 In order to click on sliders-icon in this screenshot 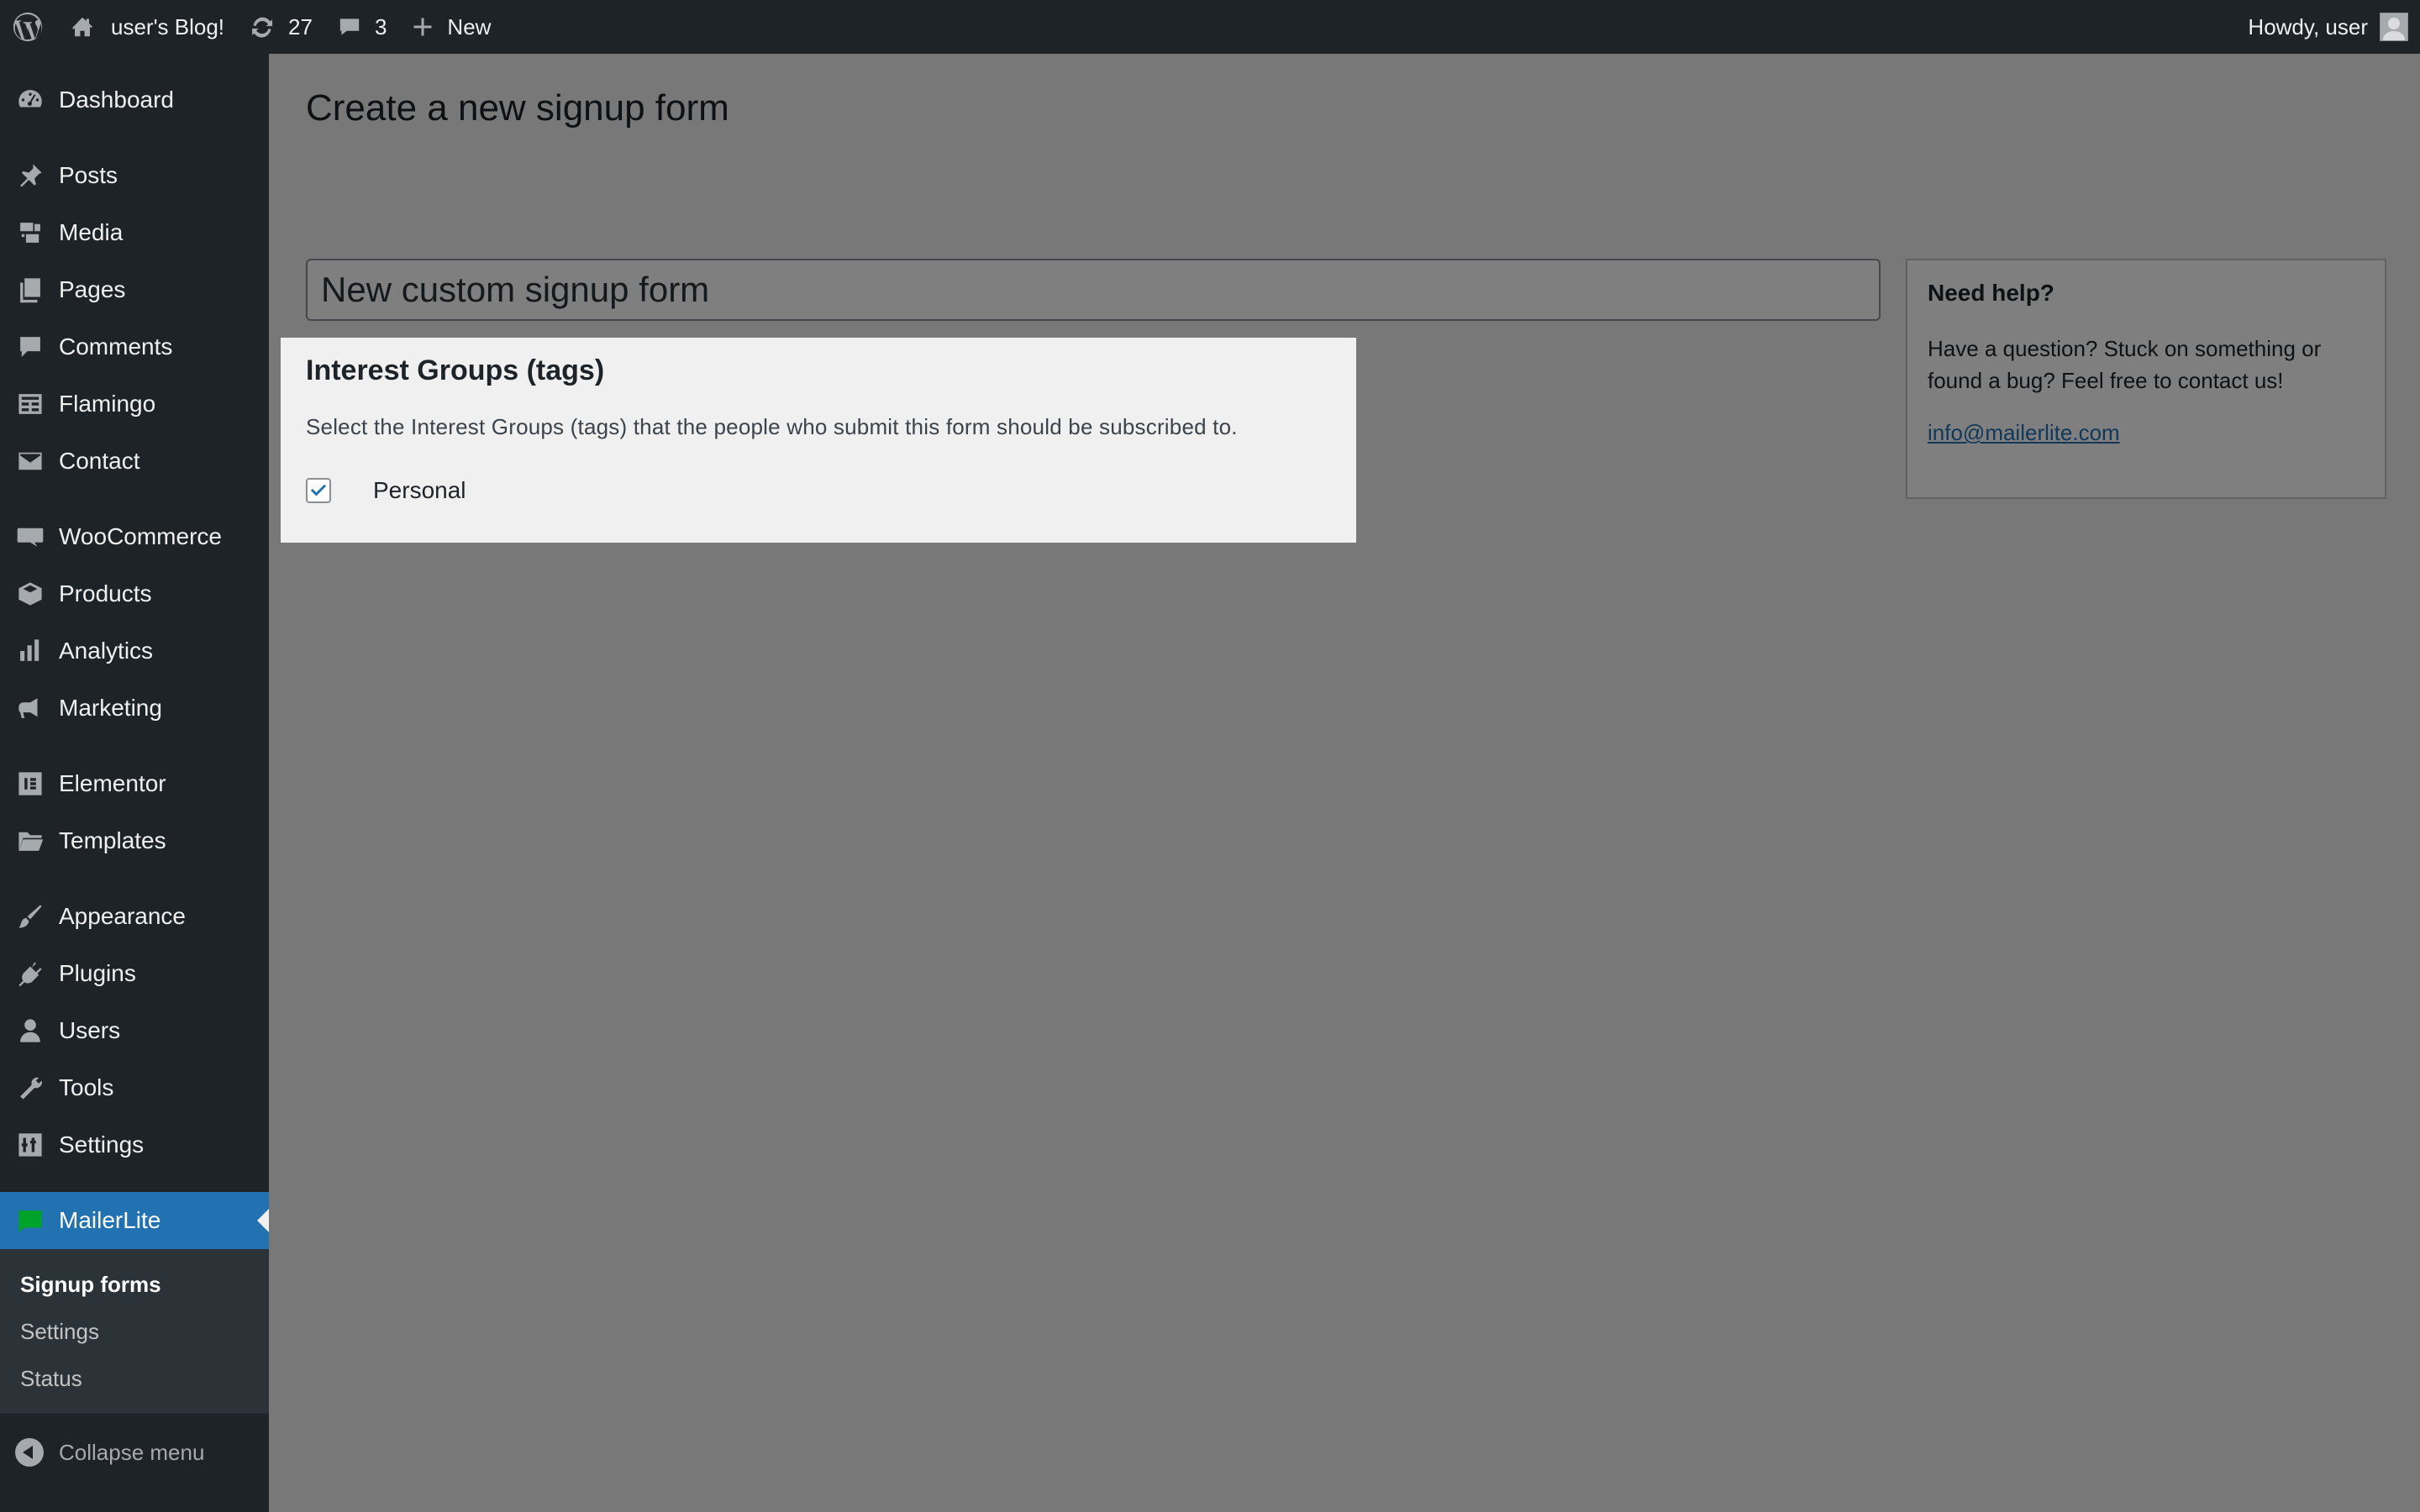, I will do `click(30, 1145)`.